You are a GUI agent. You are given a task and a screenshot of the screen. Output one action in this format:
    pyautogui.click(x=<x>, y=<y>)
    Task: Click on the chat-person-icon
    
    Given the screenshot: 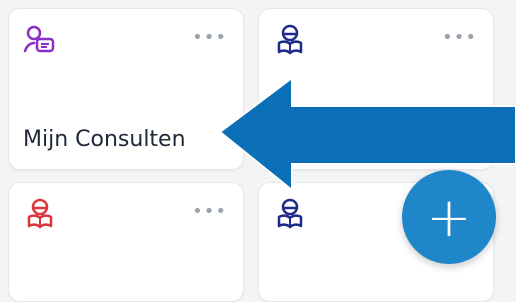 What is the action you would take?
    pyautogui.click(x=39, y=39)
    